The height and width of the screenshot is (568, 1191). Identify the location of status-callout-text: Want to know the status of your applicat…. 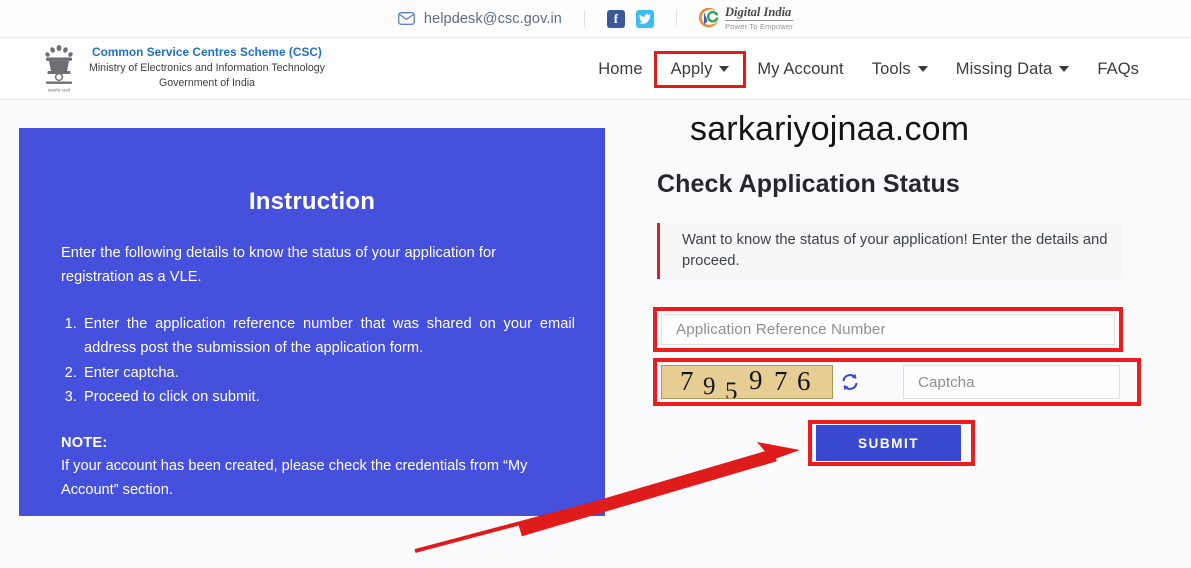
(895, 250).